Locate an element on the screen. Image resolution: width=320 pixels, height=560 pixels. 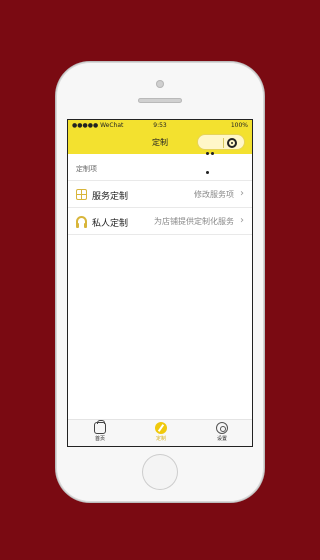
headset-icon is located at coordinates (81, 222).